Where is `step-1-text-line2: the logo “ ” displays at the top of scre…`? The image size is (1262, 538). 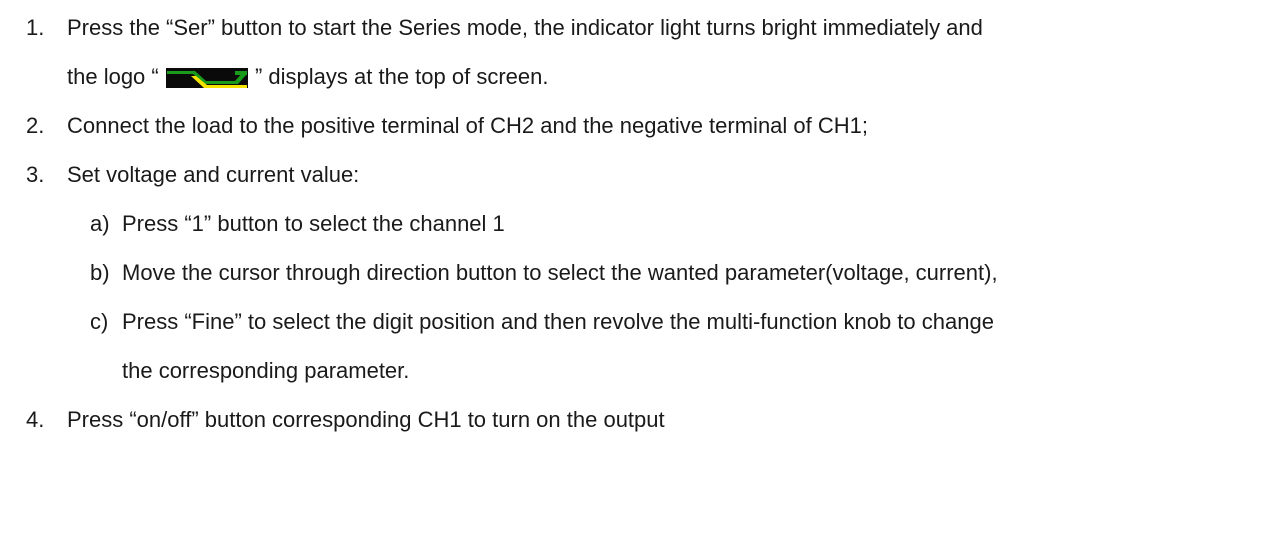
step-1-text-line2: the logo “ ” displays at the top of scre… is located at coordinates (307, 77).